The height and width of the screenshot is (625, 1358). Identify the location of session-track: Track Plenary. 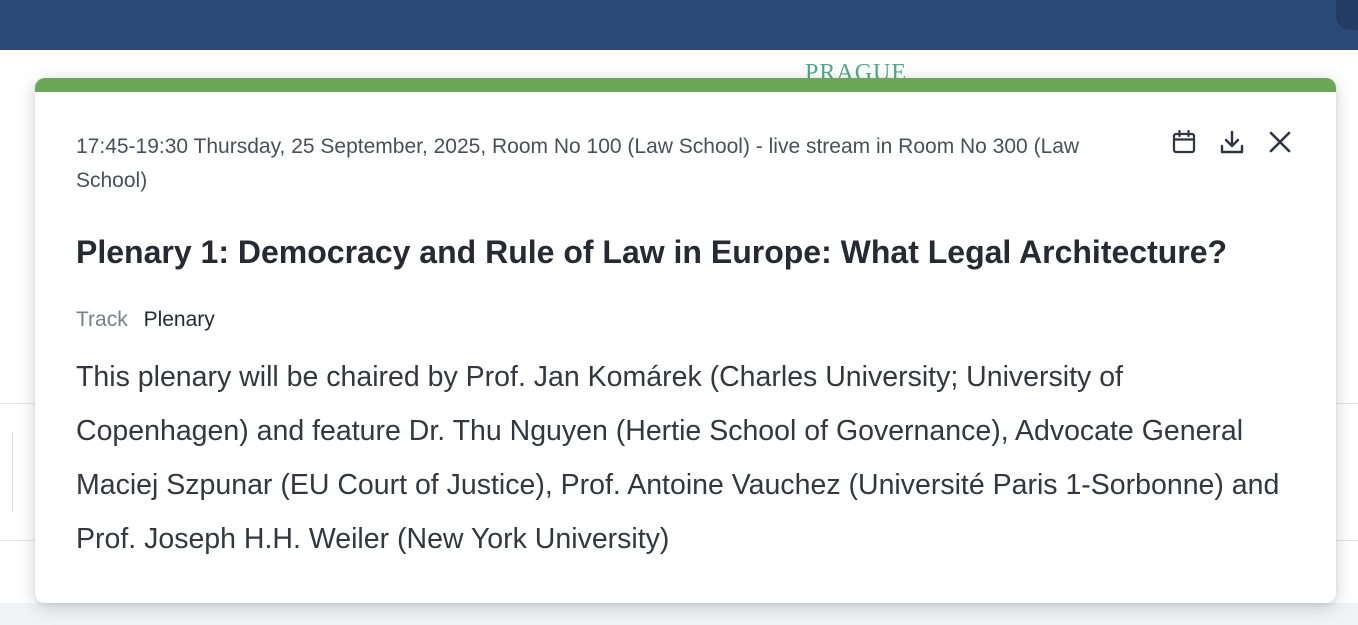
(145, 320).